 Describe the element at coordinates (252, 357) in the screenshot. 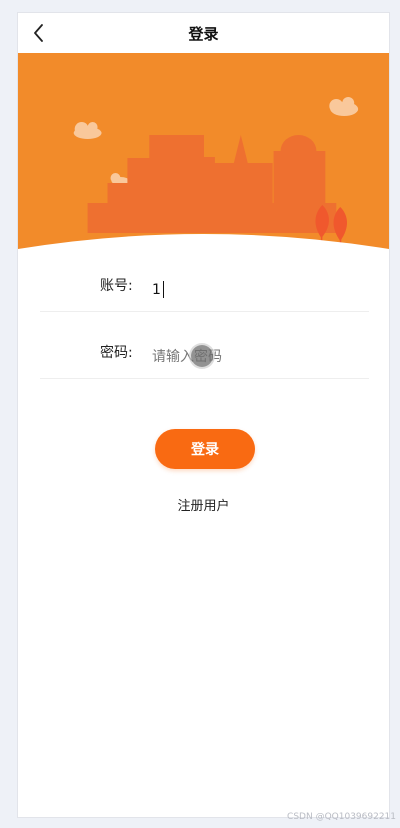

I see `password-input` at that location.